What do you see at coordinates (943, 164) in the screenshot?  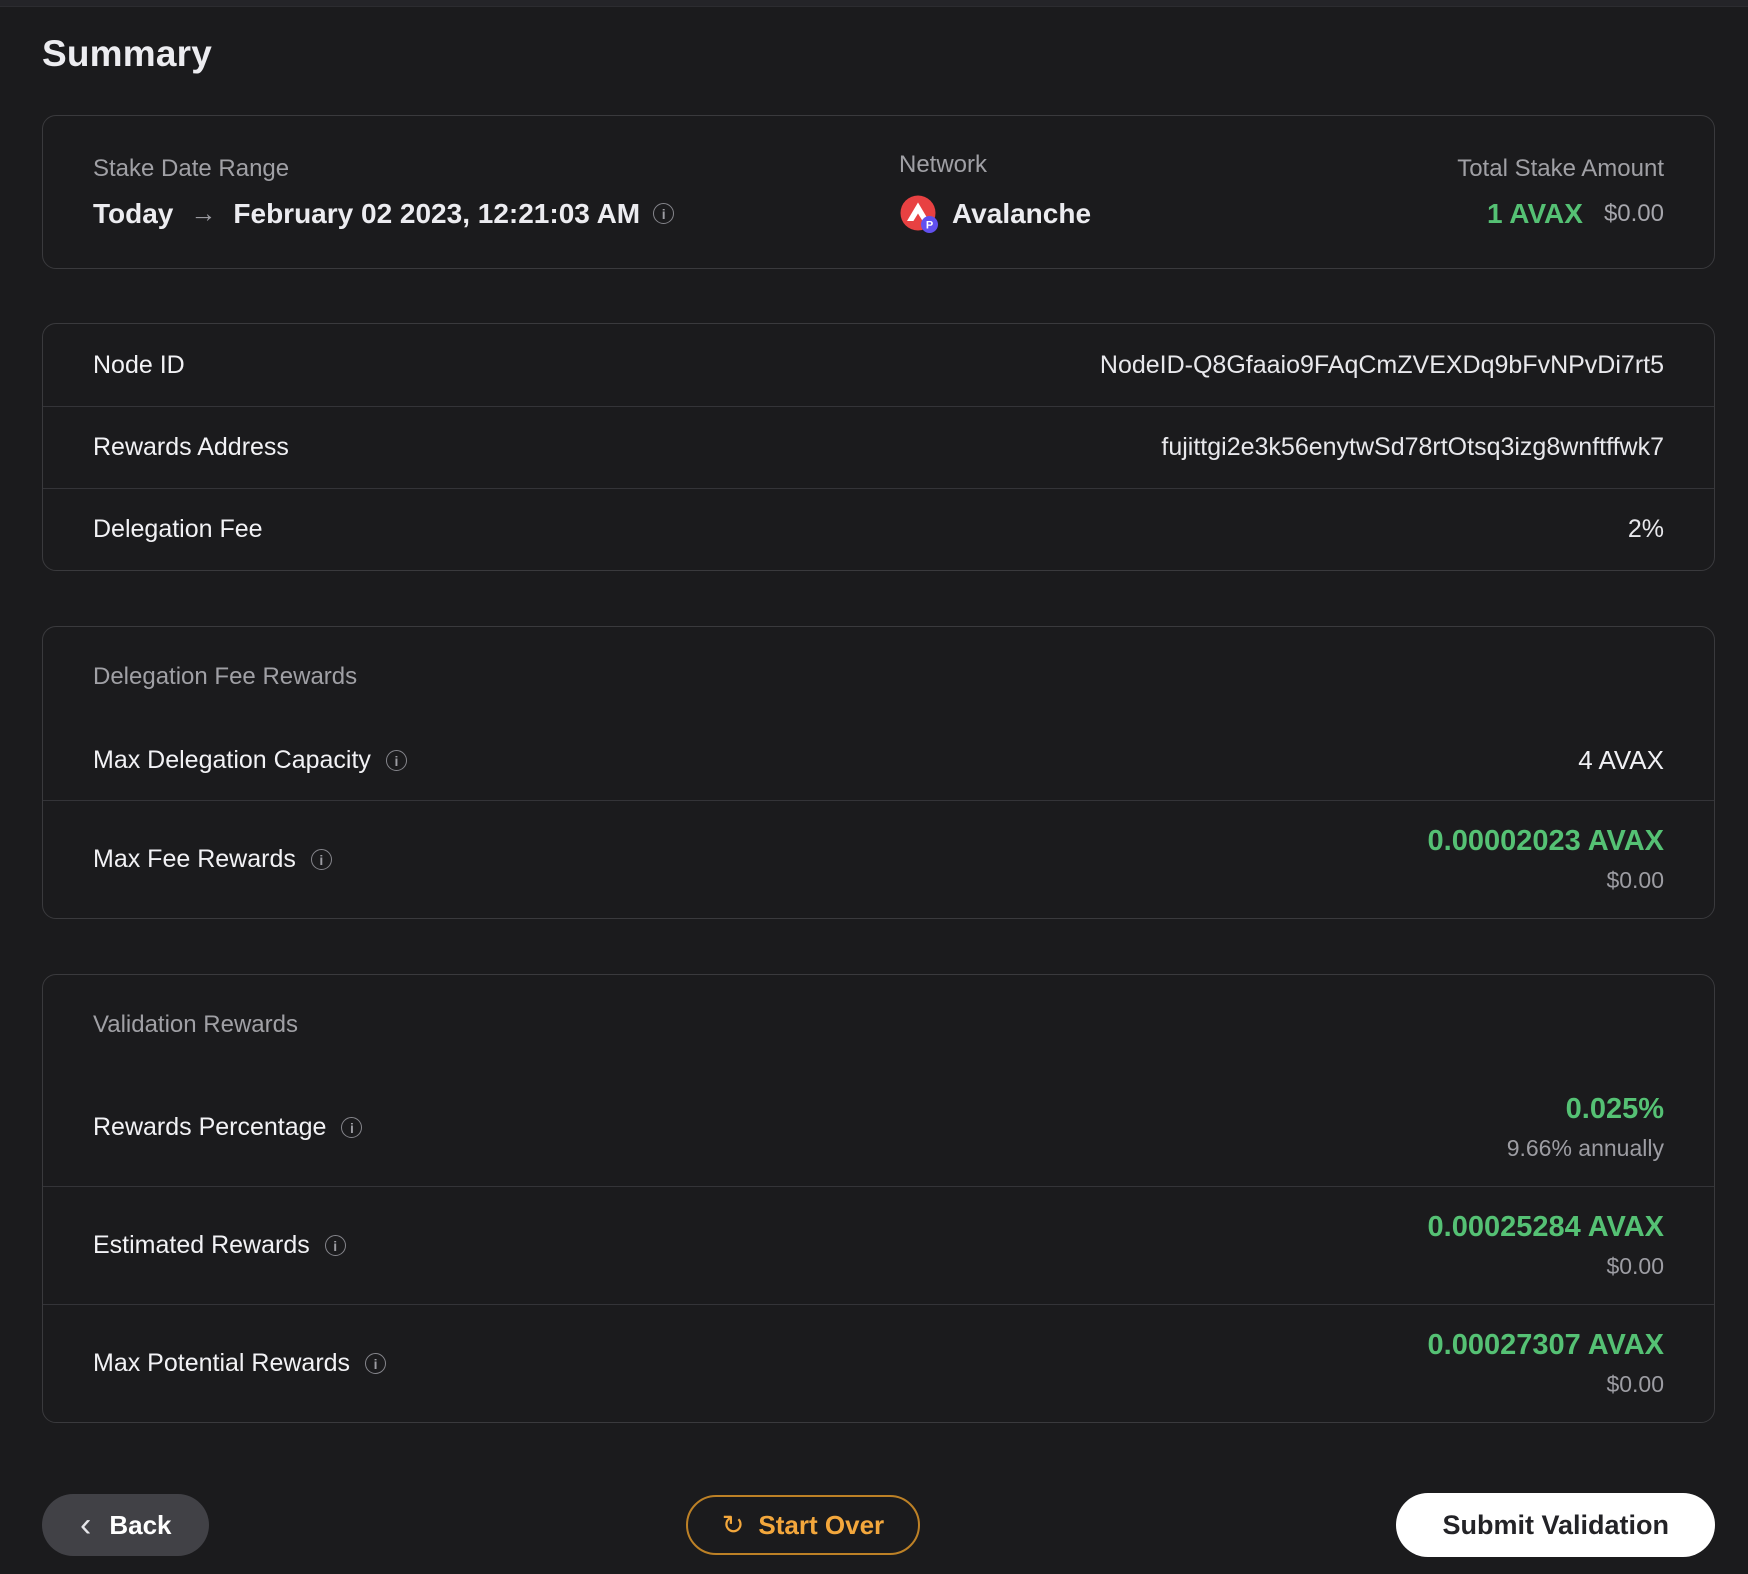 I see `network-label: Network` at bounding box center [943, 164].